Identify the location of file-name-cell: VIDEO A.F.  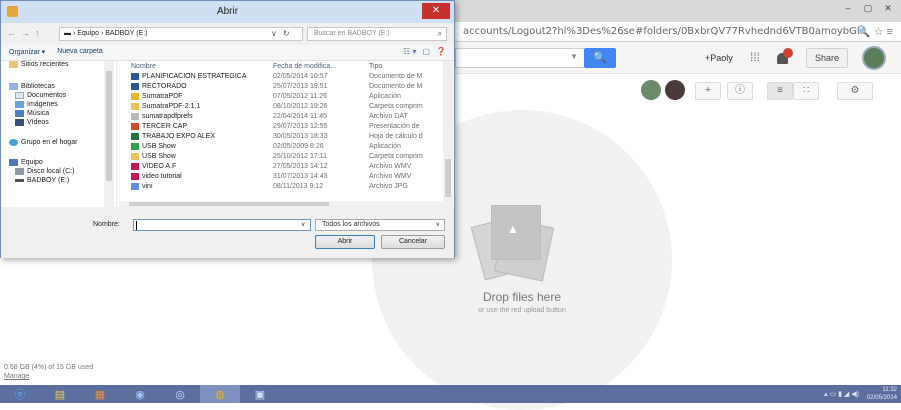
(153, 166).